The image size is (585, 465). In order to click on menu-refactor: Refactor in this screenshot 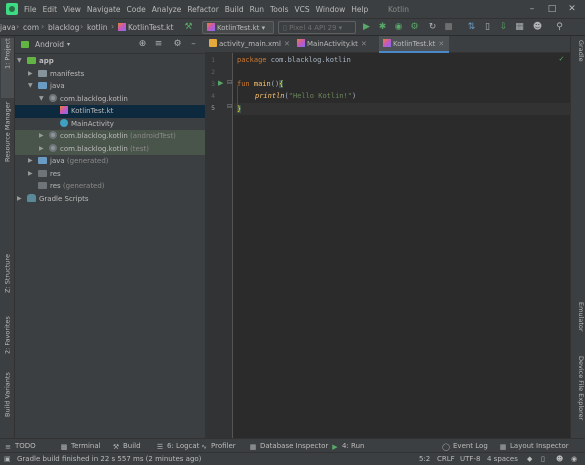, I will do `click(202, 9)`.